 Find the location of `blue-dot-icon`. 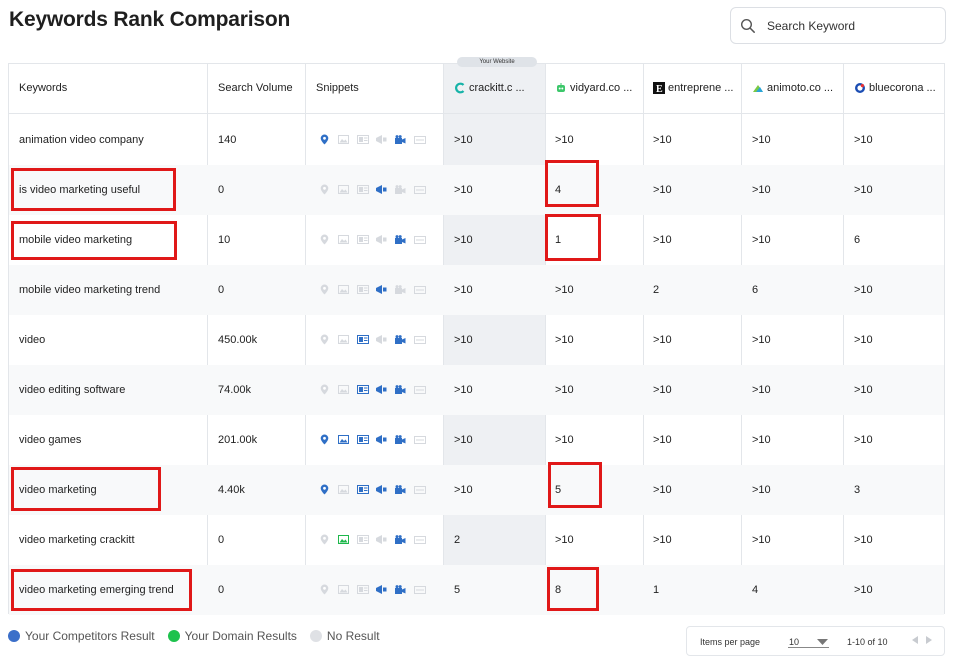

blue-dot-icon is located at coordinates (14, 636).